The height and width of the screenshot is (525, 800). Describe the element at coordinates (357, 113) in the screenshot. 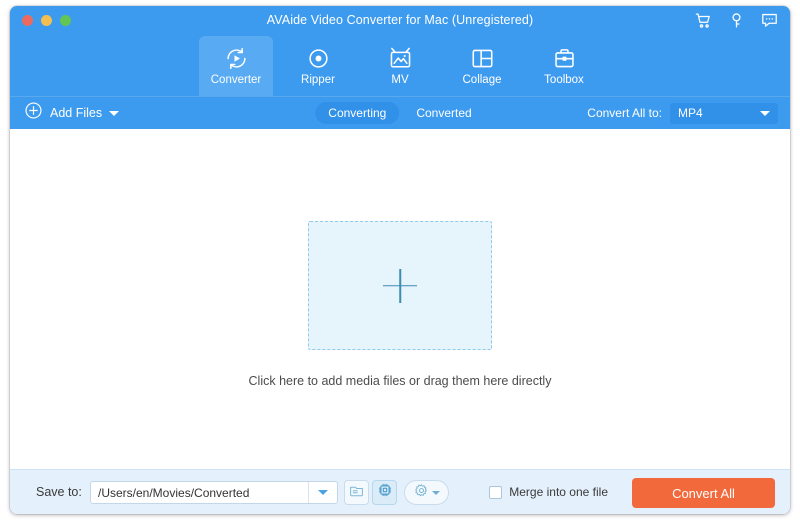

I see `segment-converting: Converting` at that location.